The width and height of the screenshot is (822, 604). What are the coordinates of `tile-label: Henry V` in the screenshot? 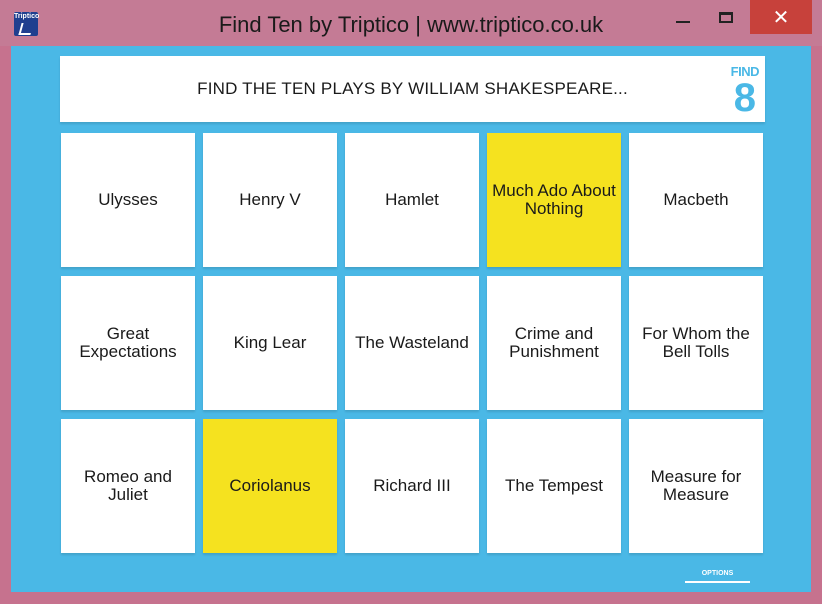 It's located at (270, 199).